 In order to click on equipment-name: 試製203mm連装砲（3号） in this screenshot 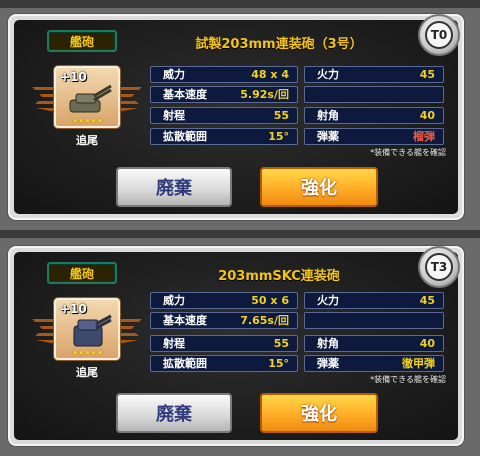, I will do `click(279, 44)`.